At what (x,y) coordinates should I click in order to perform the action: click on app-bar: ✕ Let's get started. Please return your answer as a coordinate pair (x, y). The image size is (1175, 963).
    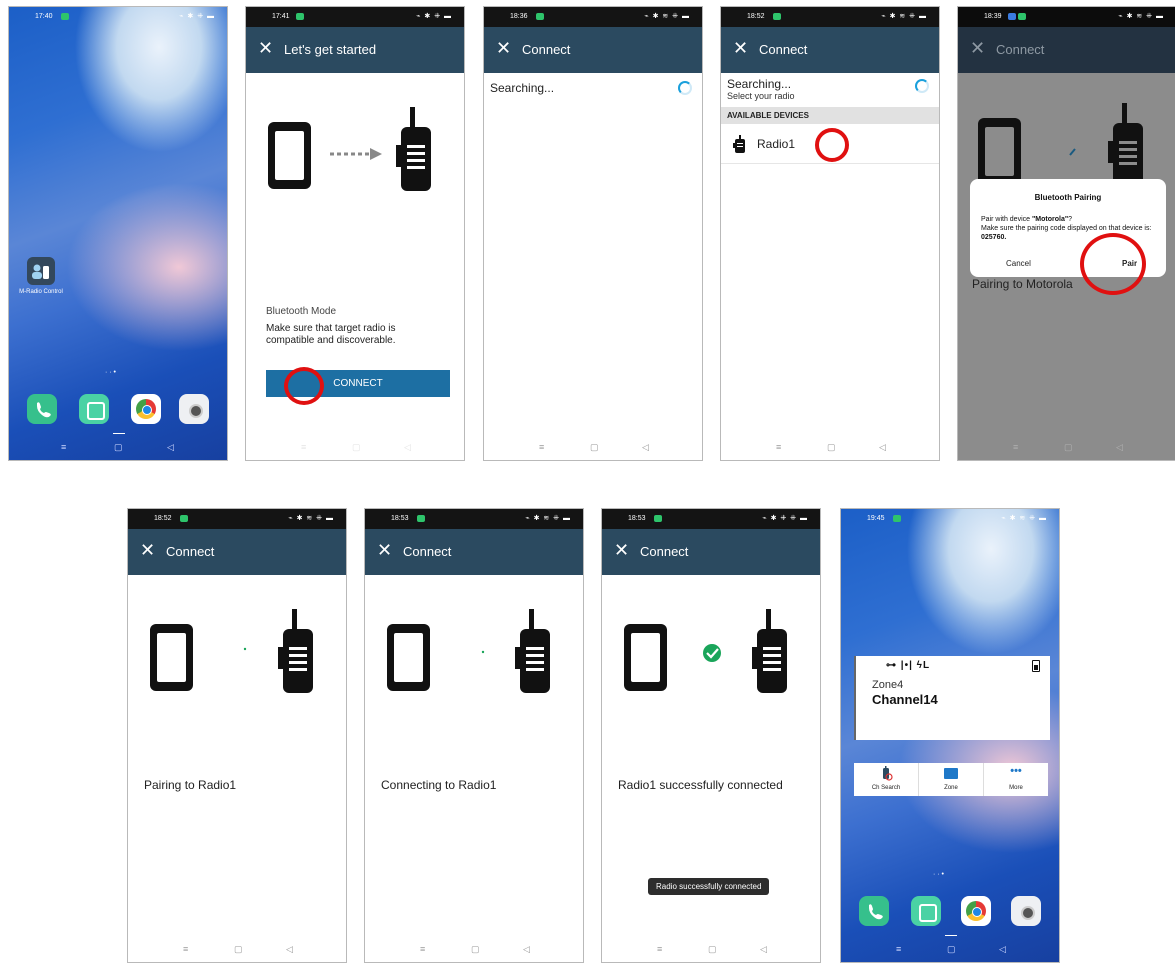
    Looking at the image, I should click on (355, 50).